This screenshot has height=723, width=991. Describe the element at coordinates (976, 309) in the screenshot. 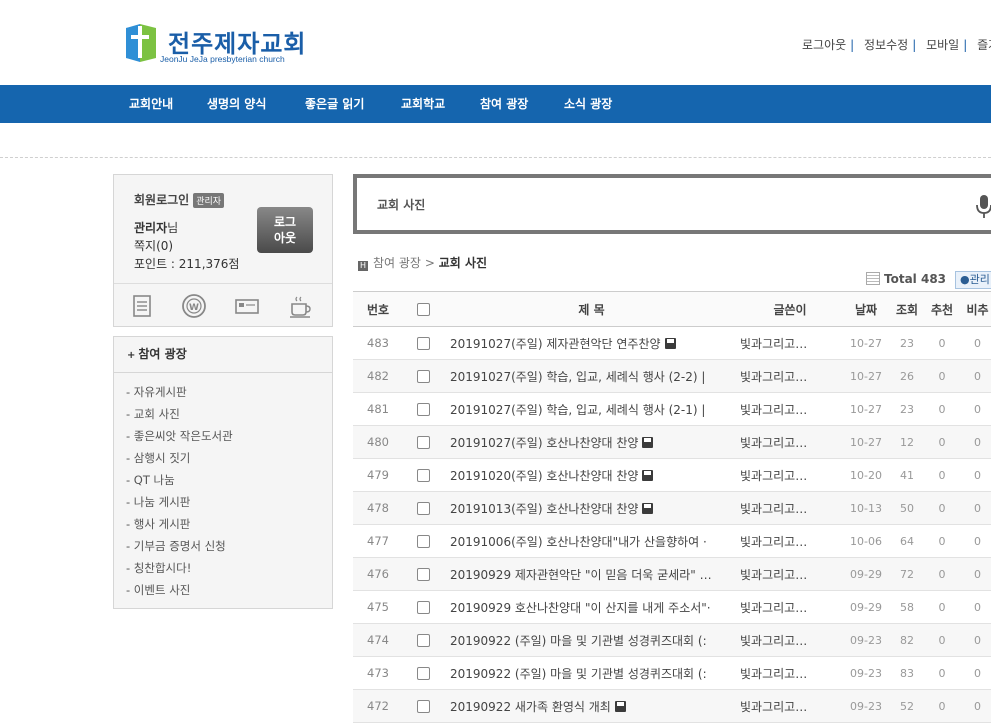

I see `header-dislike: 비추` at that location.